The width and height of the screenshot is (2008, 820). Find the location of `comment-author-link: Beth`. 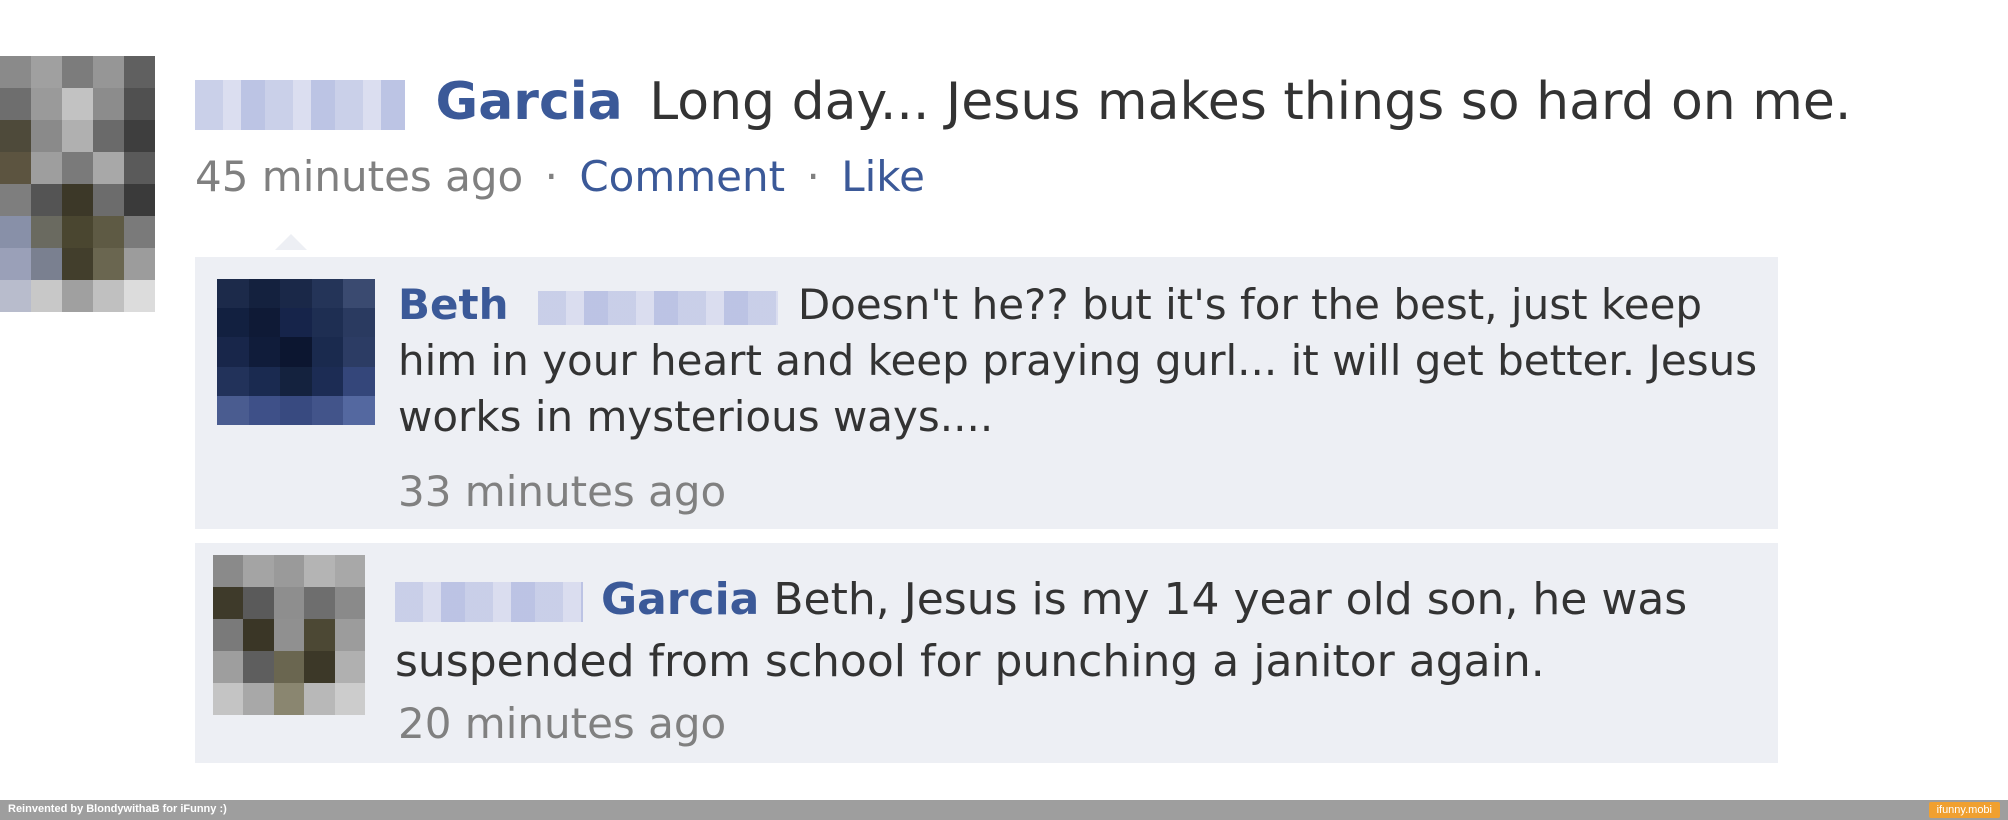

comment-author-link: Beth is located at coordinates (453, 304).